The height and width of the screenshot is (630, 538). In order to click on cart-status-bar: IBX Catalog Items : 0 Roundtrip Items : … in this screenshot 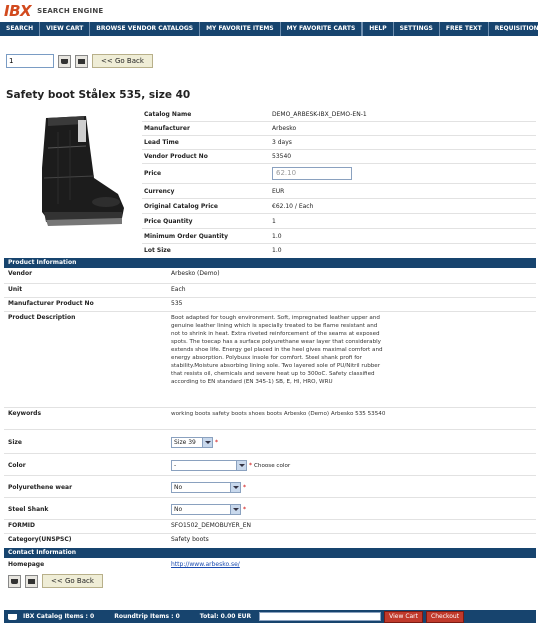, I will do `click(270, 616)`.